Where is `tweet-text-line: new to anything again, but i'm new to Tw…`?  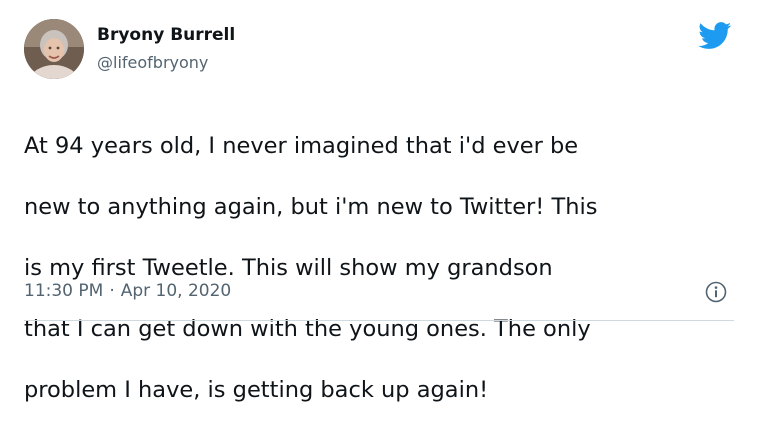
tweet-text-line: new to anything again, but i'm new to Tw… is located at coordinates (311, 206).